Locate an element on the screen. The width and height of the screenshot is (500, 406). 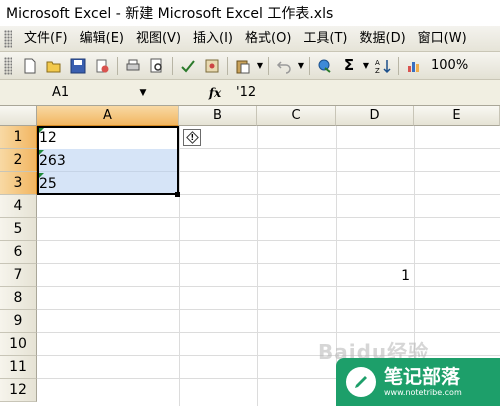
undo-dropdown-icon: ▼ is located at coordinates (301, 66).